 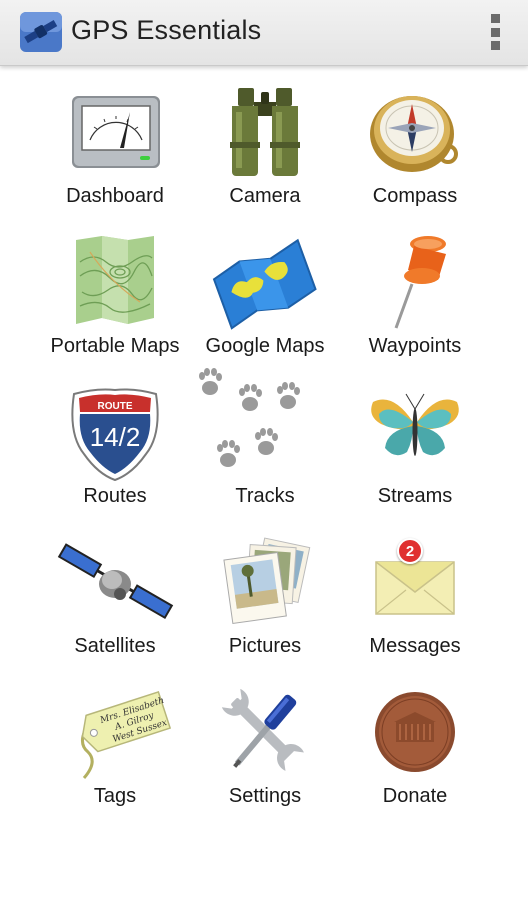 I want to click on tile-tracks: Tracks, so click(x=265, y=450).